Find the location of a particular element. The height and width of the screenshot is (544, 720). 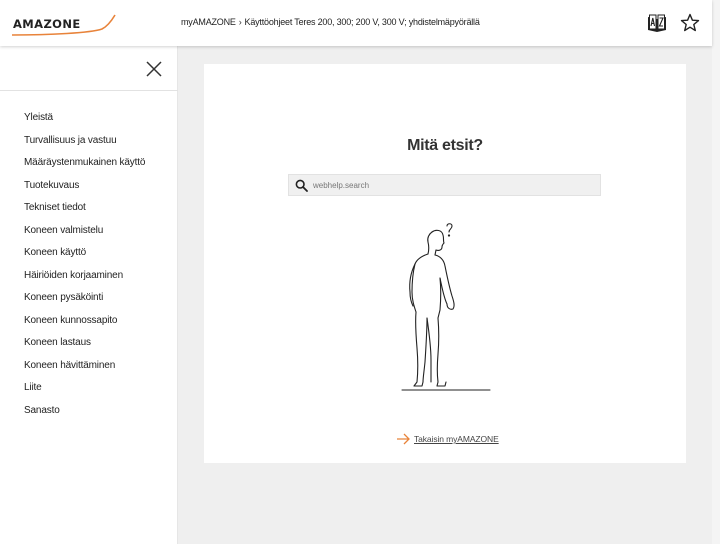

close-sidebar-button is located at coordinates (154, 69).